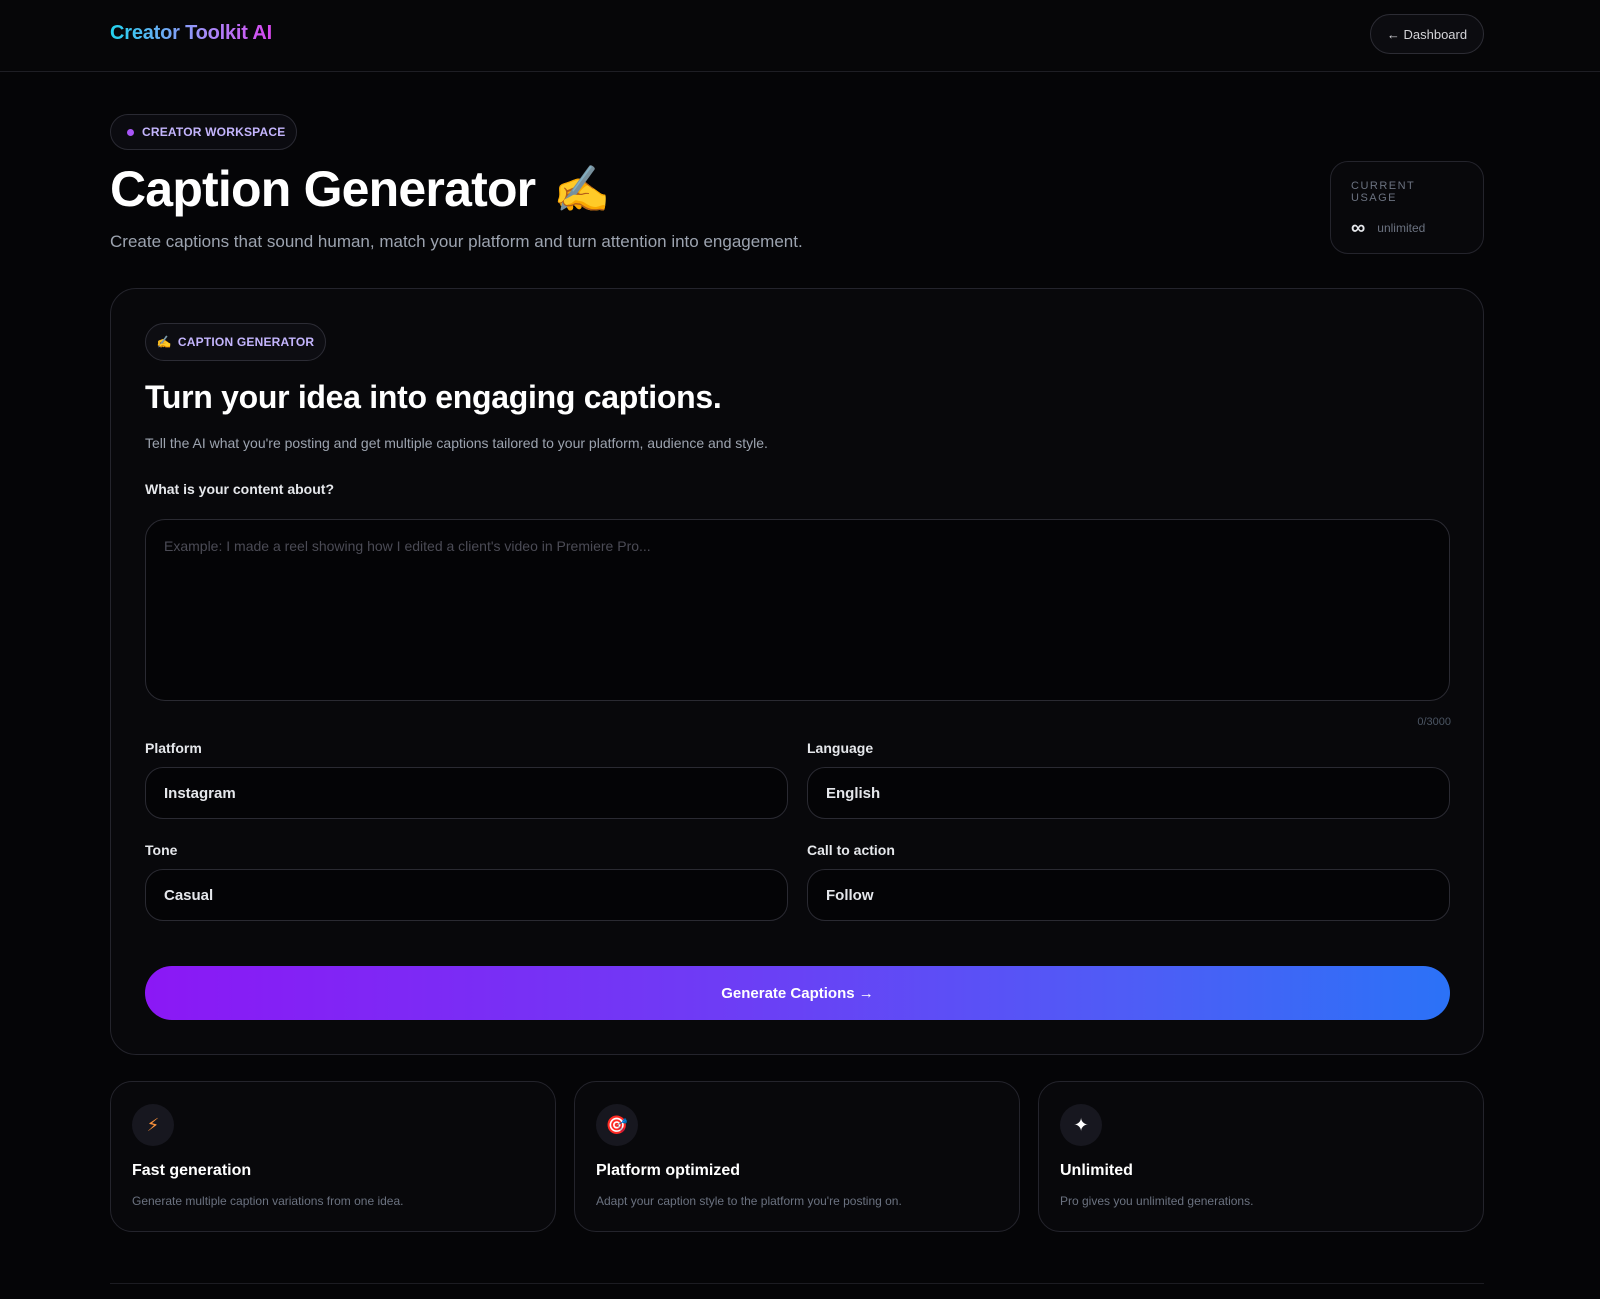  Describe the element at coordinates (853, 793) in the screenshot. I see `language-select-value: English` at that location.